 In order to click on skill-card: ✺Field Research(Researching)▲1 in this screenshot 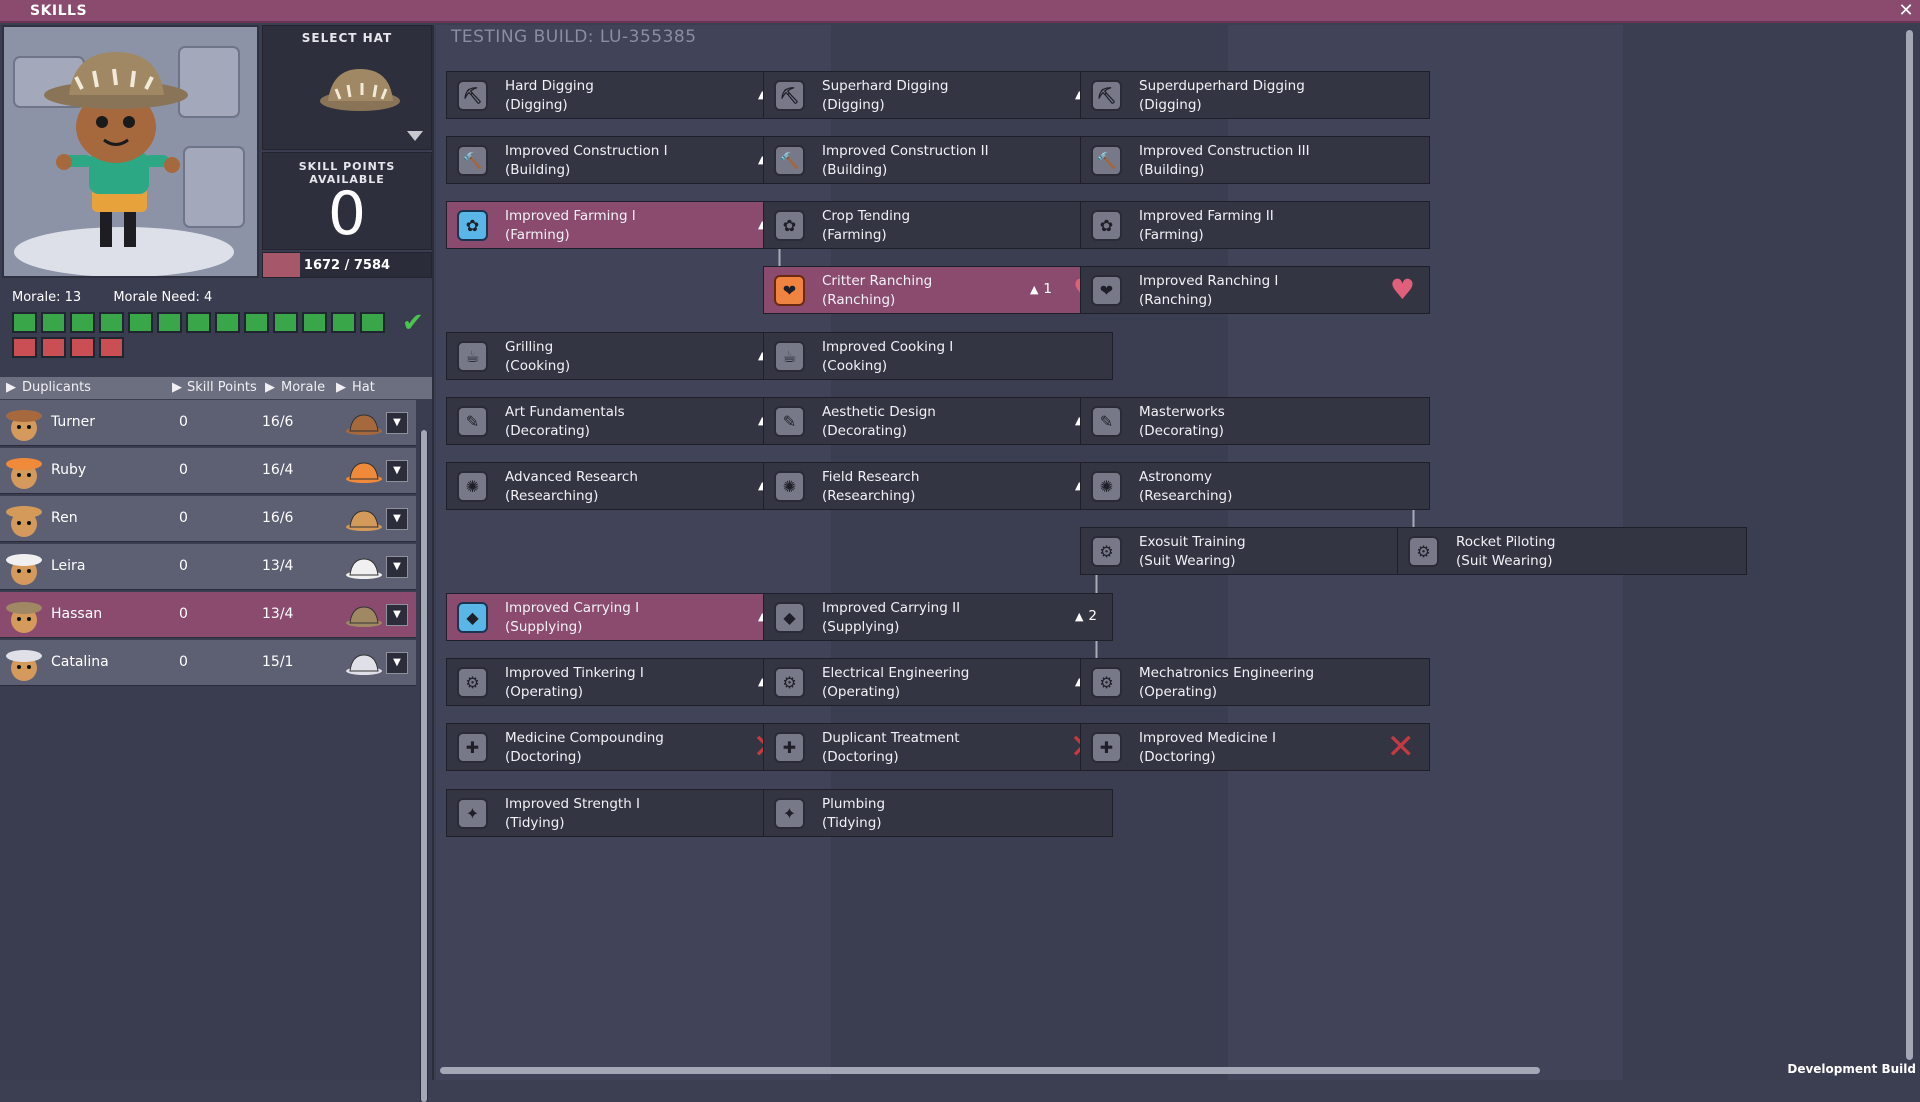, I will do `click(938, 486)`.